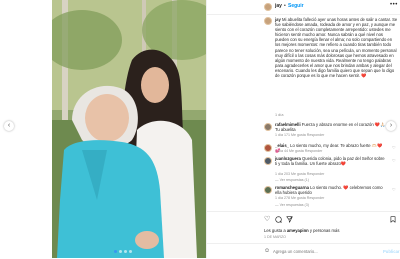 This screenshot has height=259, width=400. I want to click on comment-meta: 1 día 171 Me gusta Responder, so click(299, 135).